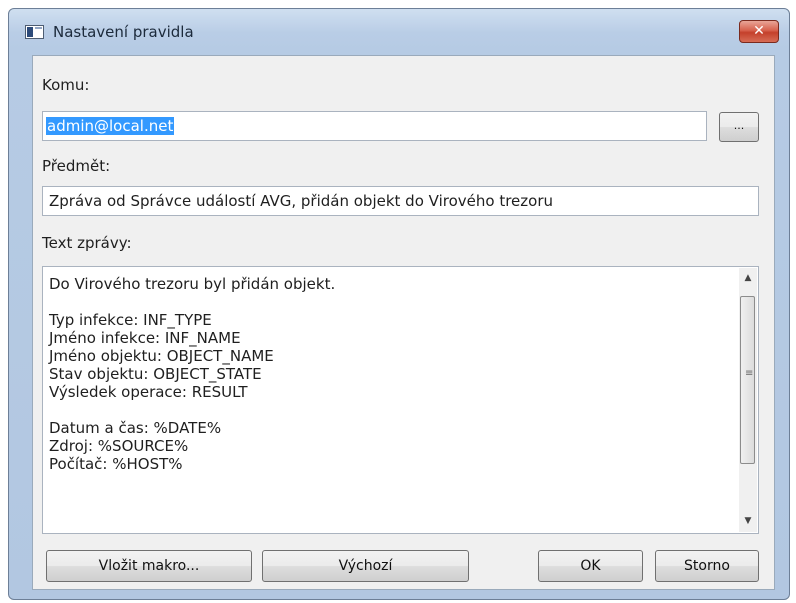 This screenshot has height=603, width=796. What do you see at coordinates (76, 166) in the screenshot?
I see `subject-label: Předmět:` at bounding box center [76, 166].